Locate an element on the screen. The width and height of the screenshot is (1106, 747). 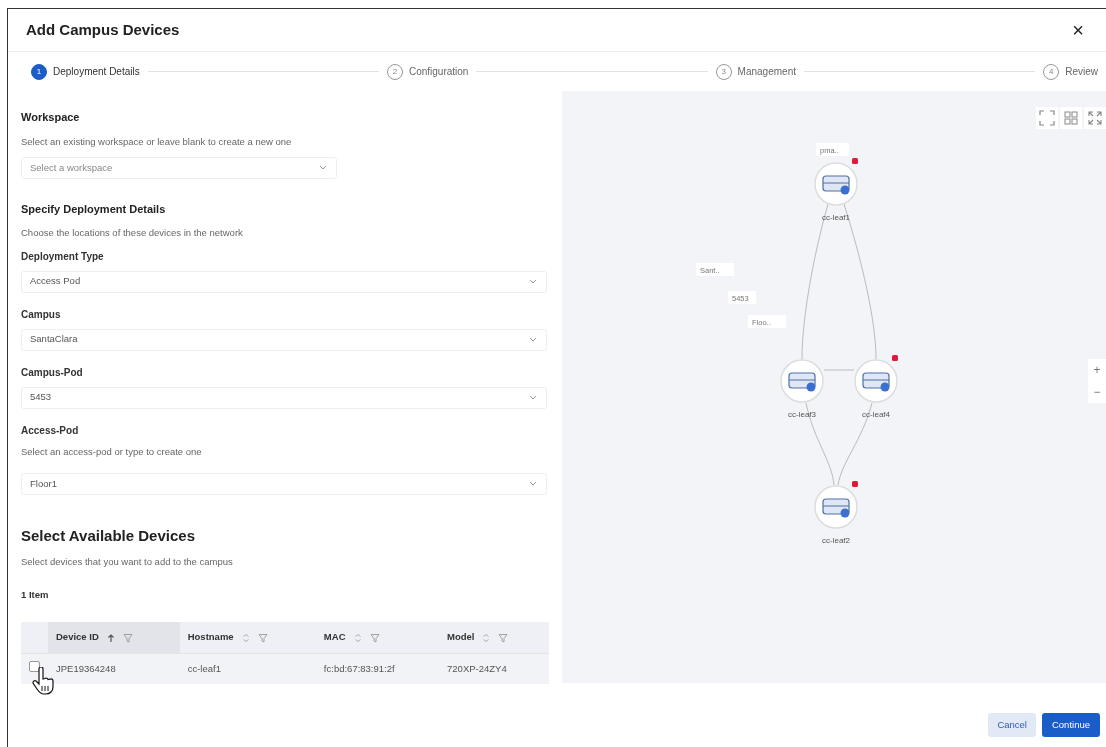
table-cell: cc-leaf1 is located at coordinates (204, 668).